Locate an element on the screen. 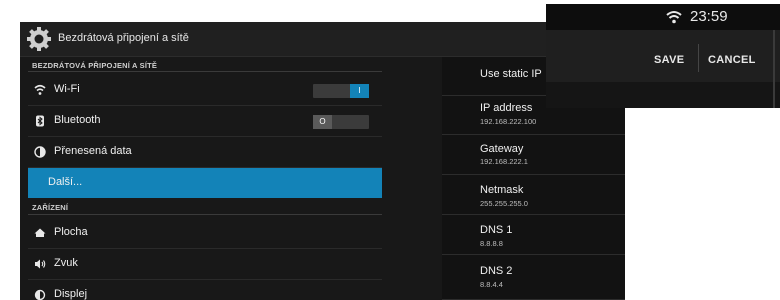  button-divider is located at coordinates (698, 58).